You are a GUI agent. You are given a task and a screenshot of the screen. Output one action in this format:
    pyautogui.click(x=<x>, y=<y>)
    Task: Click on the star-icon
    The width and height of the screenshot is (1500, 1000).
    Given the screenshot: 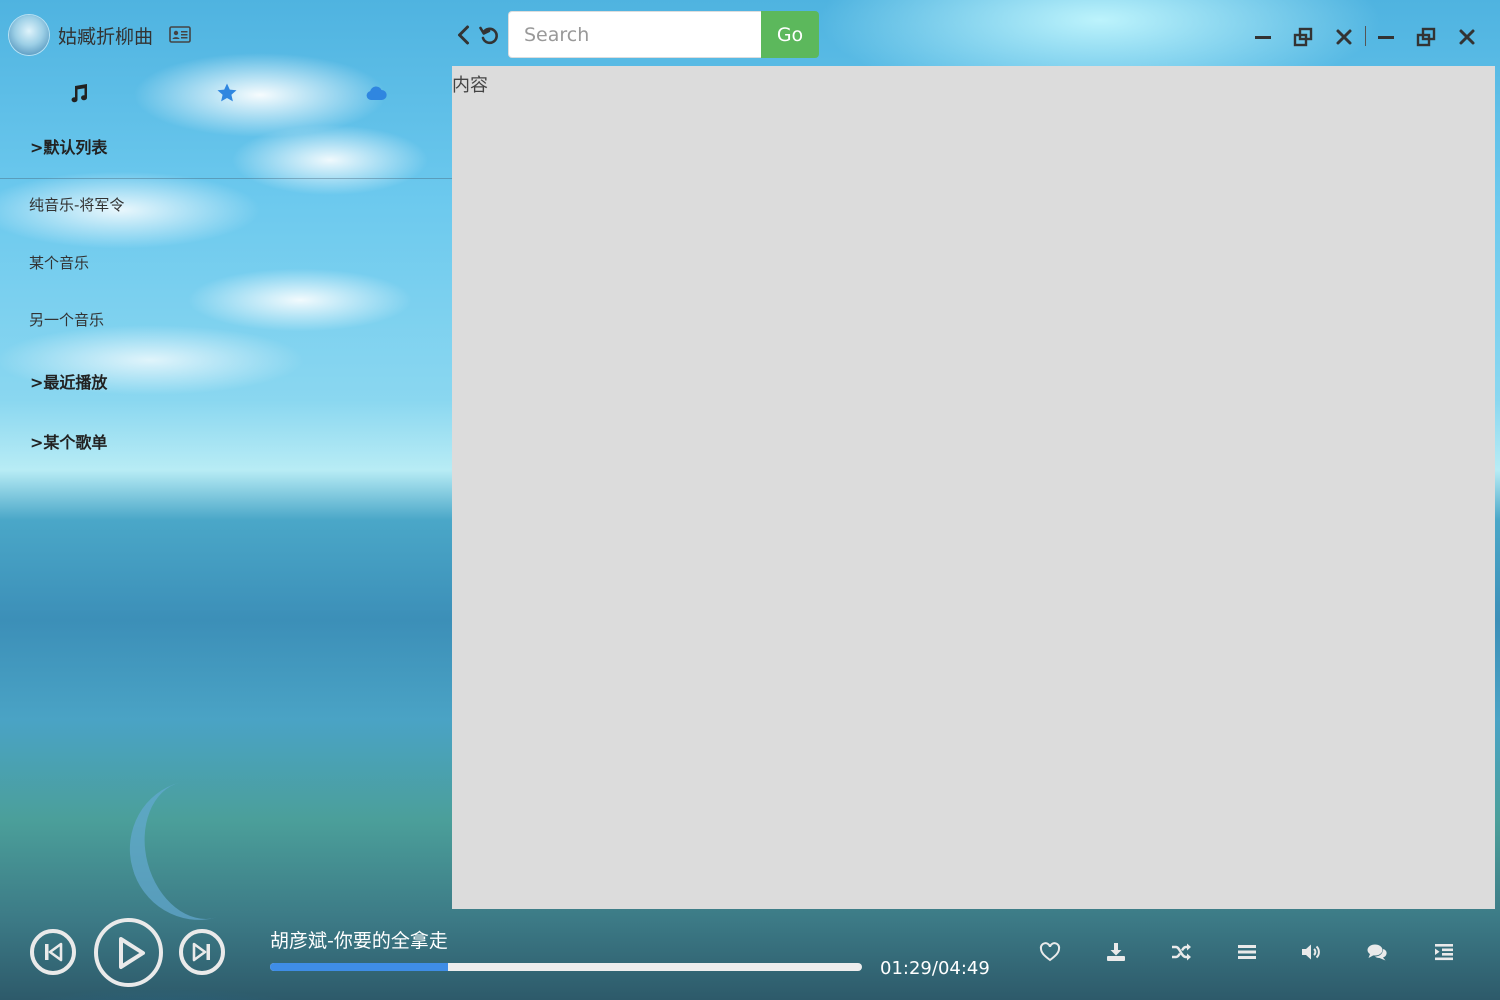 What is the action you would take?
    pyautogui.click(x=227, y=93)
    